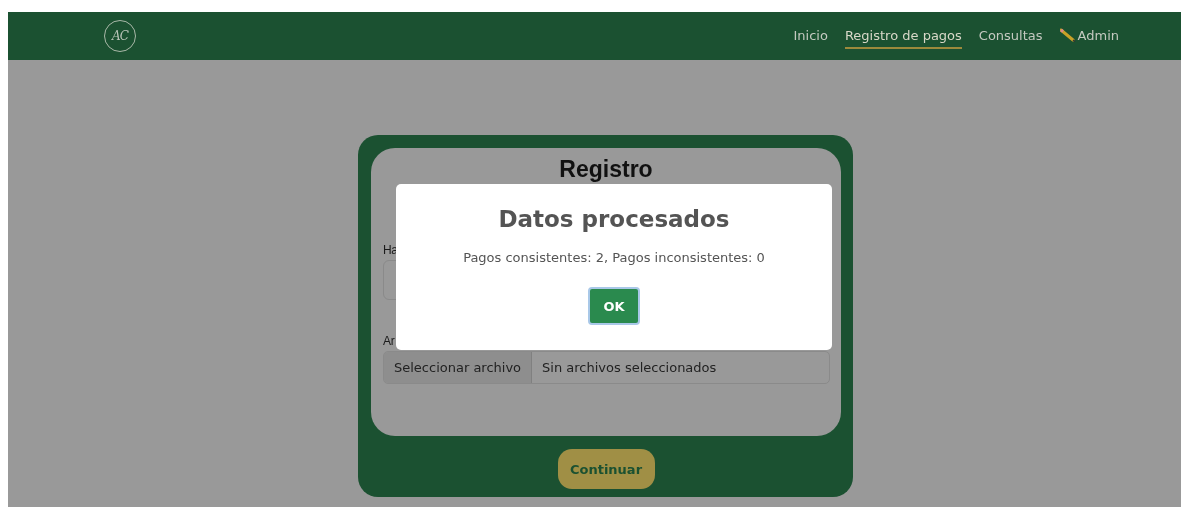 Image resolution: width=1189 pixels, height=507 pixels. What do you see at coordinates (629, 368) in the screenshot?
I see `file-status: Sin archivos seleccionados` at bounding box center [629, 368].